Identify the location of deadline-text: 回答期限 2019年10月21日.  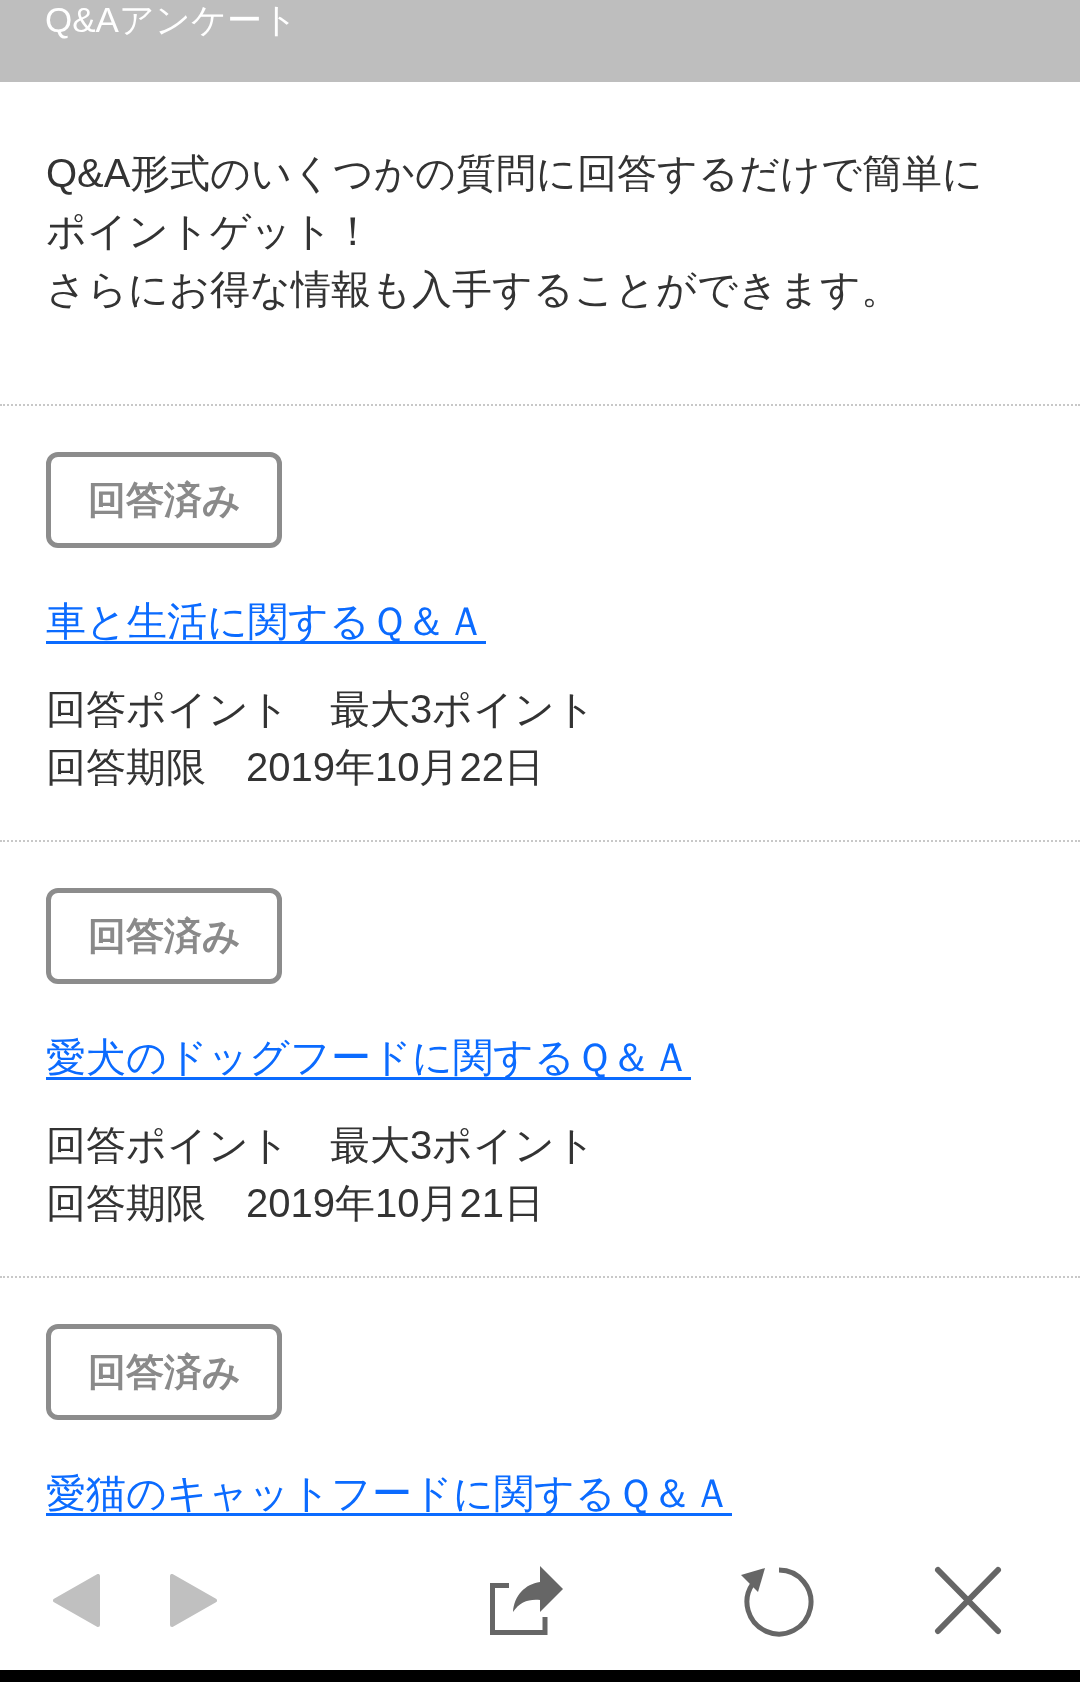
(295, 1203).